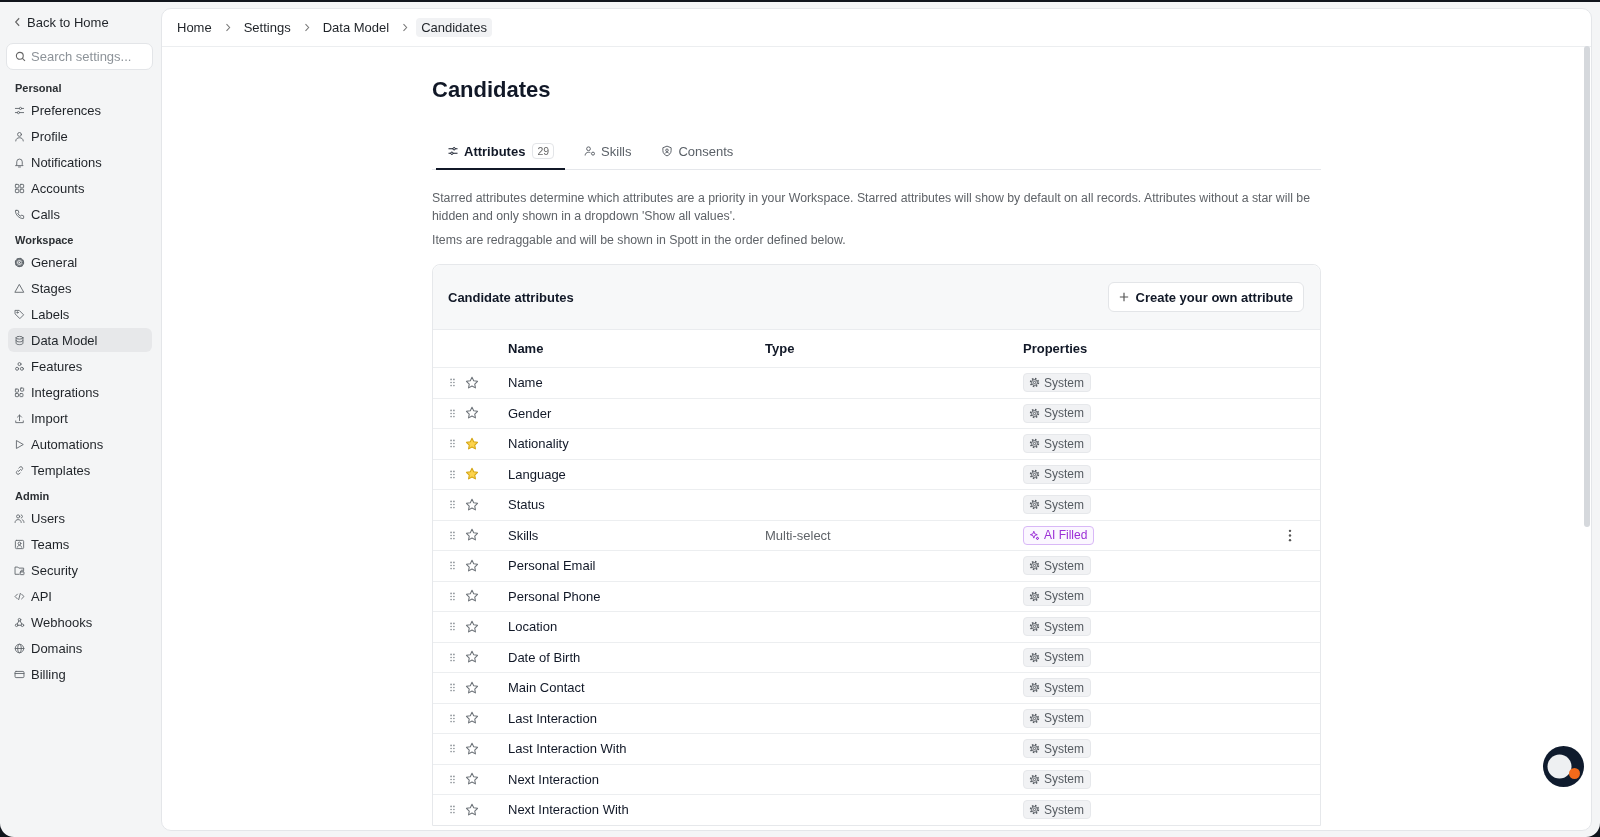 This screenshot has height=837, width=1600. I want to click on sidebar-item: Profile, so click(80, 136).